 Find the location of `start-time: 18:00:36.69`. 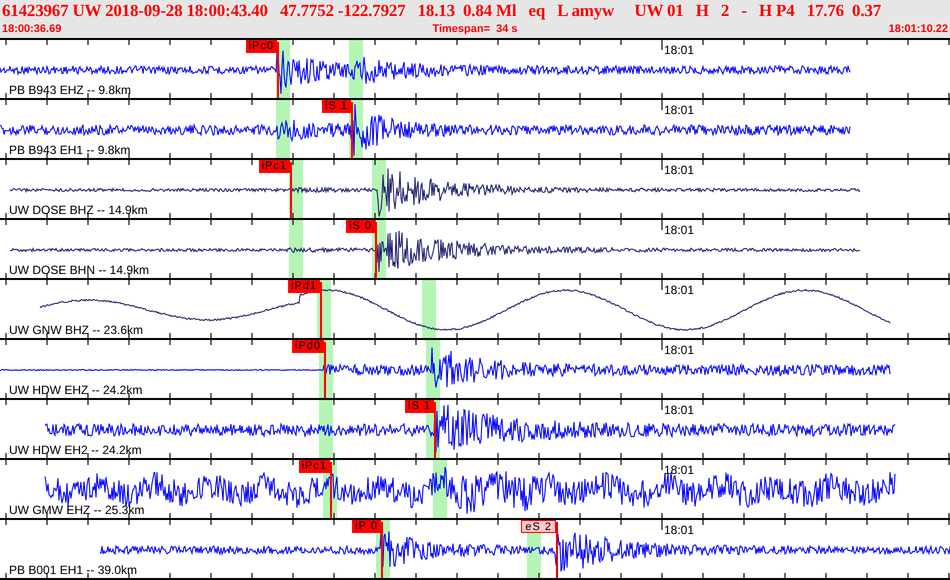

start-time: 18:00:36.69 is located at coordinates (32, 29).